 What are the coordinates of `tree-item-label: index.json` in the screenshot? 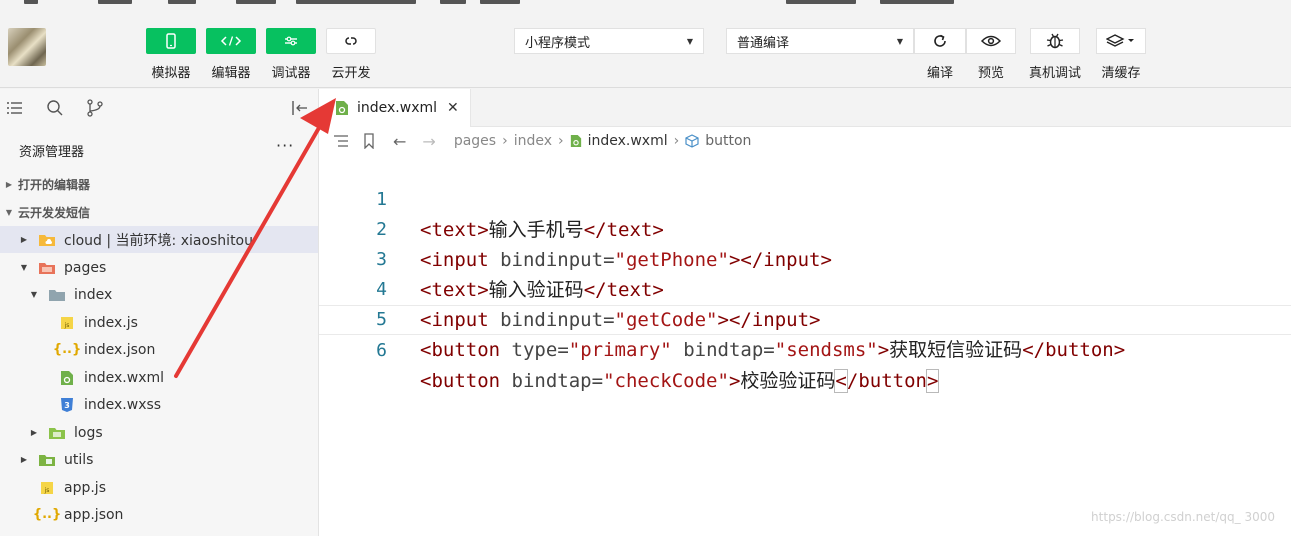 It's located at (120, 349).